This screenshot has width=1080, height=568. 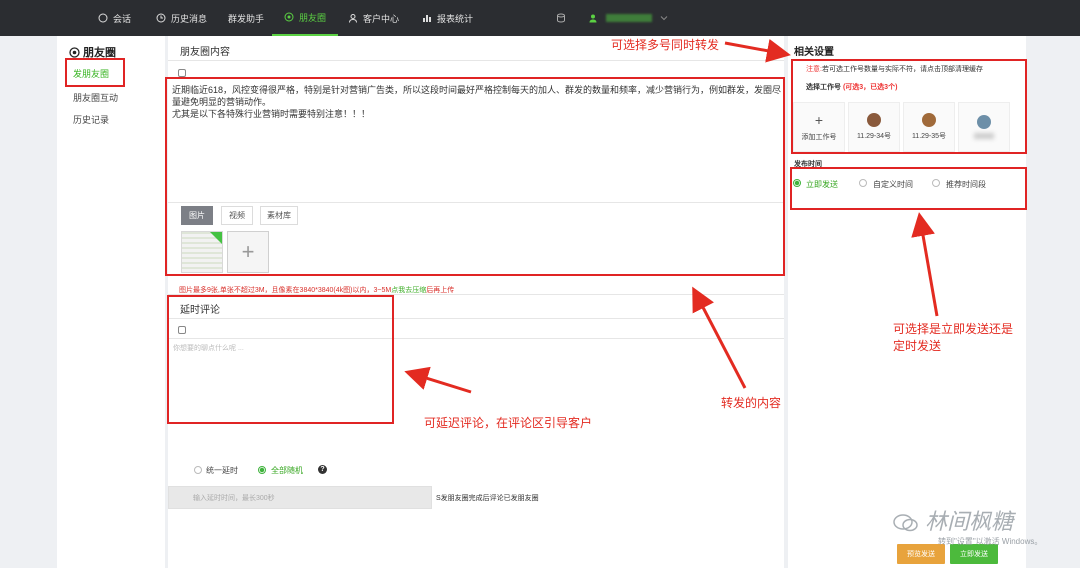 What do you see at coordinates (905, 523) in the screenshot?
I see `wechat-logo-icon` at bounding box center [905, 523].